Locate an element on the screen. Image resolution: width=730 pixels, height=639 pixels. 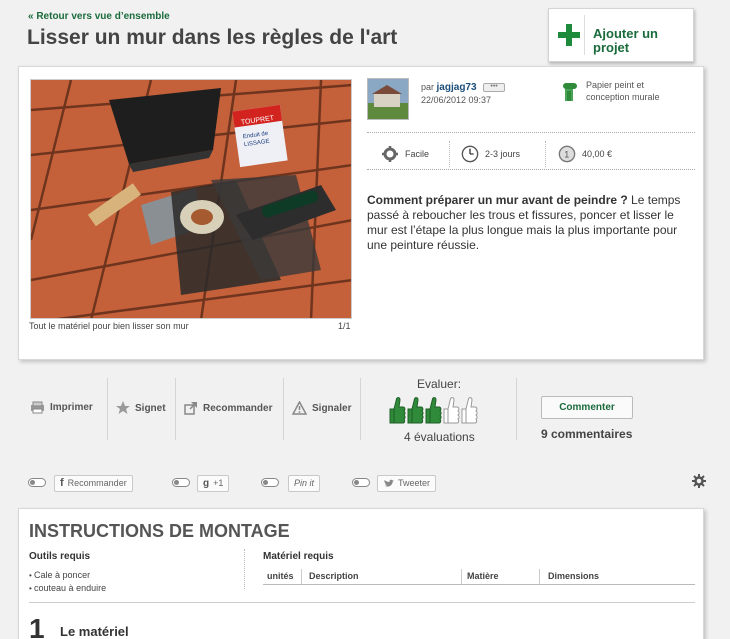
step-number: 1 is located at coordinates (37, 626).